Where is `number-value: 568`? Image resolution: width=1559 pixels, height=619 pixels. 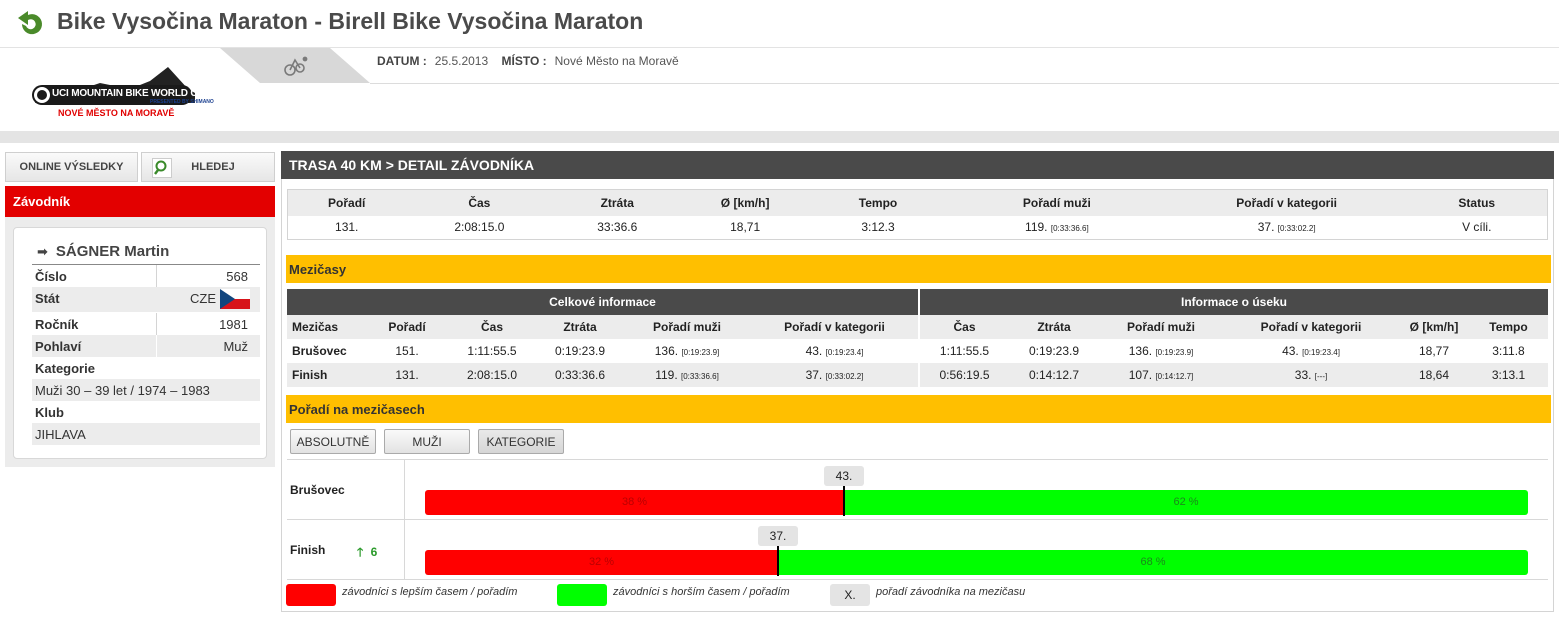
number-value: 568 is located at coordinates (237, 276).